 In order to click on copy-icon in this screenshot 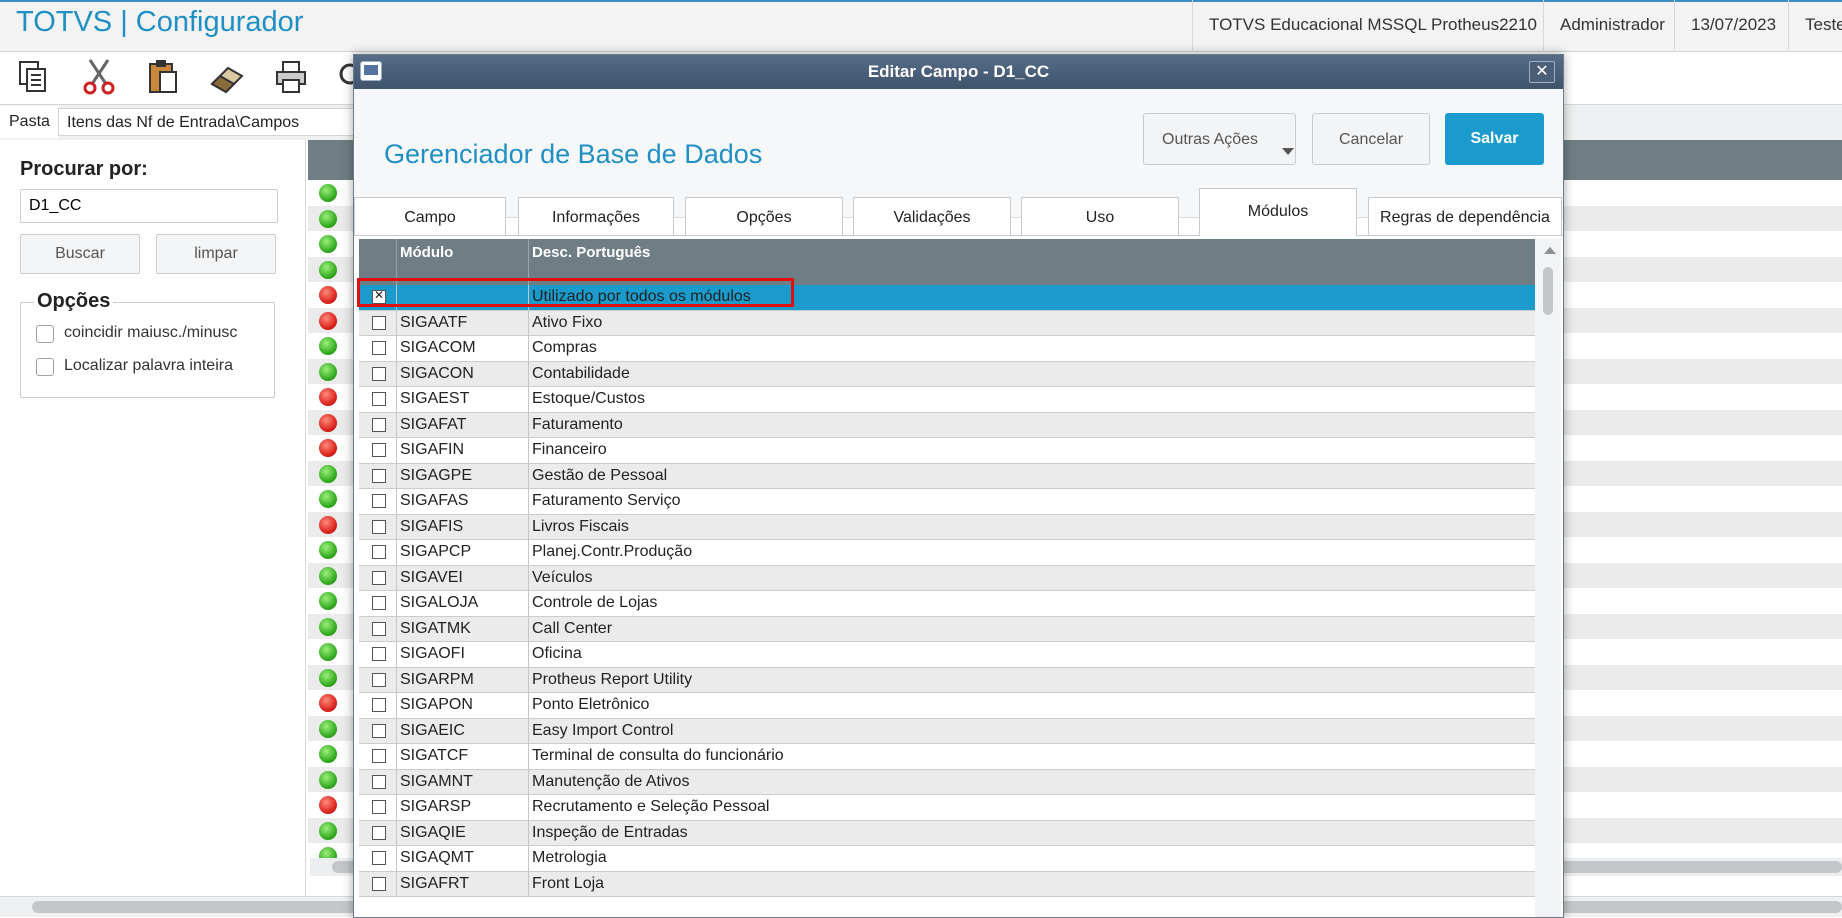, I will do `click(33, 77)`.